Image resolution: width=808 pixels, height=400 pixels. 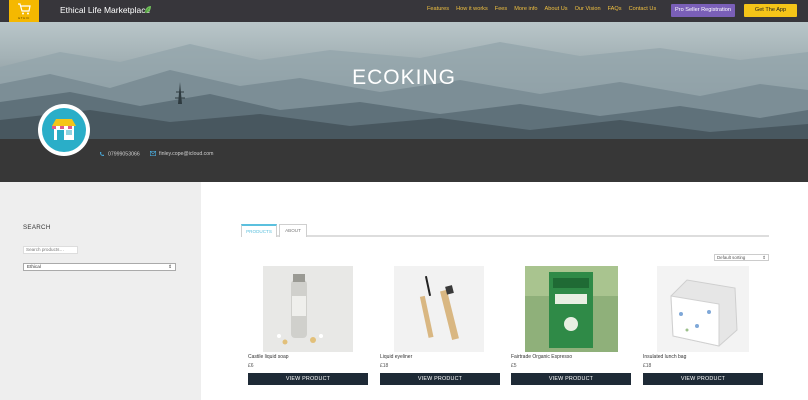 What do you see at coordinates (153, 154) in the screenshot?
I see `envelope-icon` at bounding box center [153, 154].